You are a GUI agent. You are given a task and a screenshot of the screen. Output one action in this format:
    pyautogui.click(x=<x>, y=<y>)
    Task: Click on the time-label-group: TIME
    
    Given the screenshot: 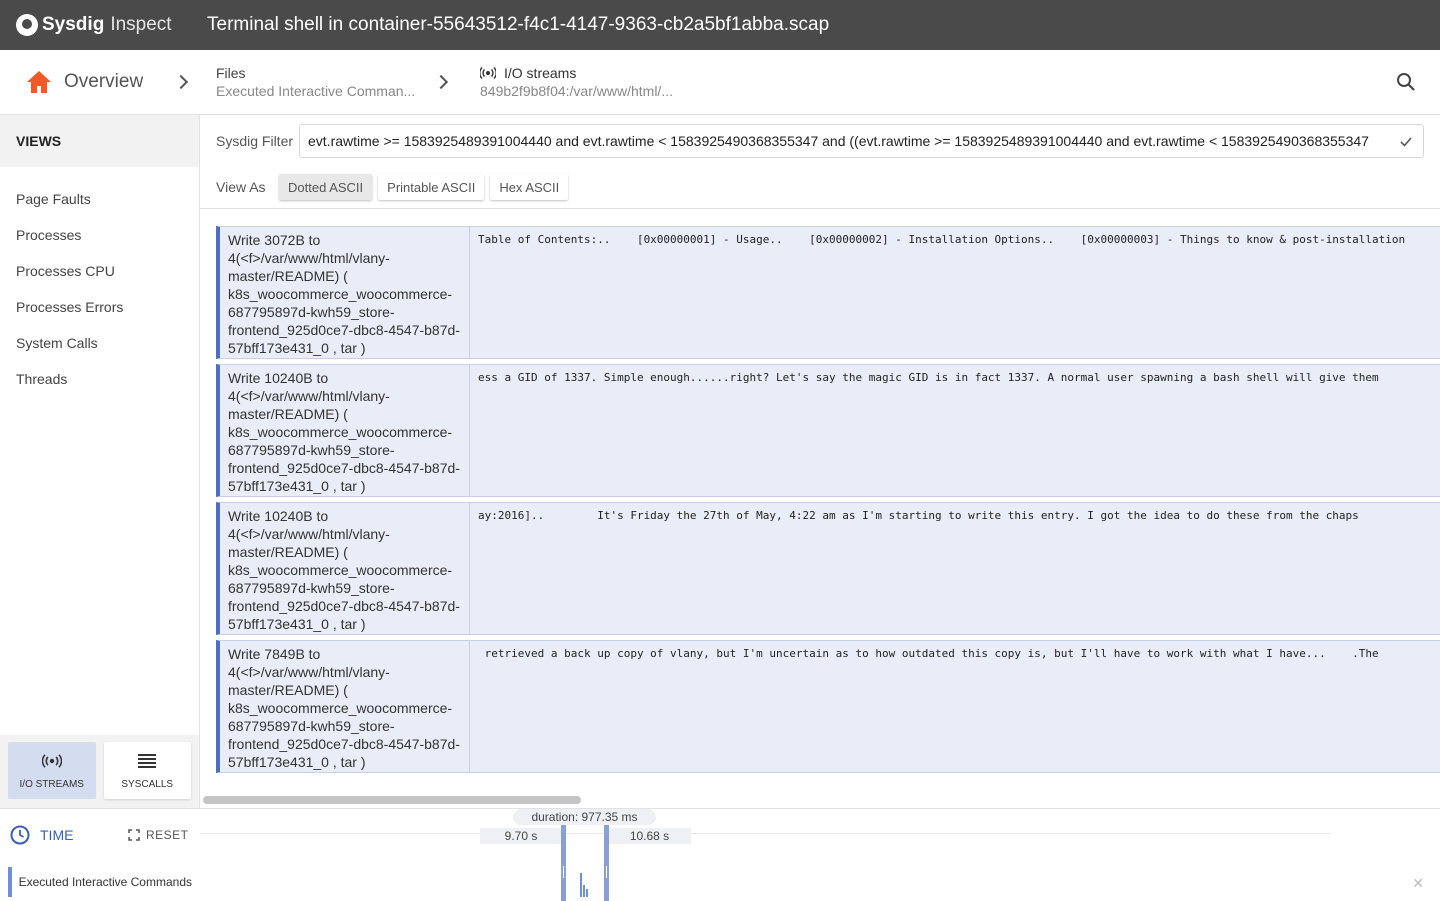 What is the action you would take?
    pyautogui.click(x=41, y=835)
    